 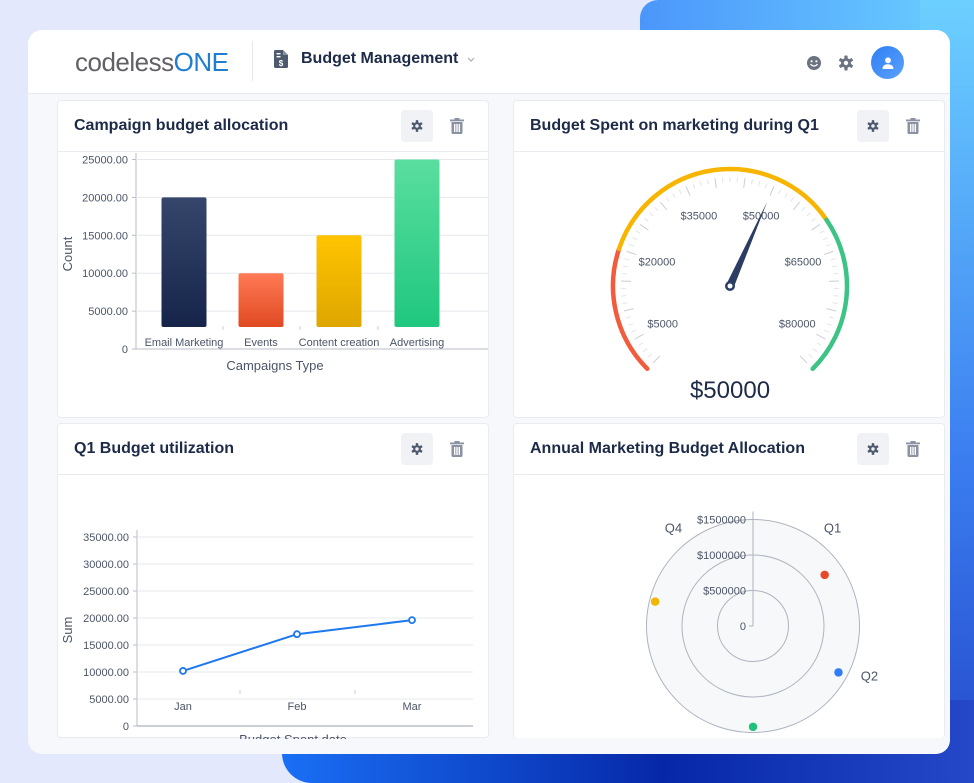 What do you see at coordinates (105, 161) in the screenshot?
I see `y-tick-label: 25000.00` at bounding box center [105, 161].